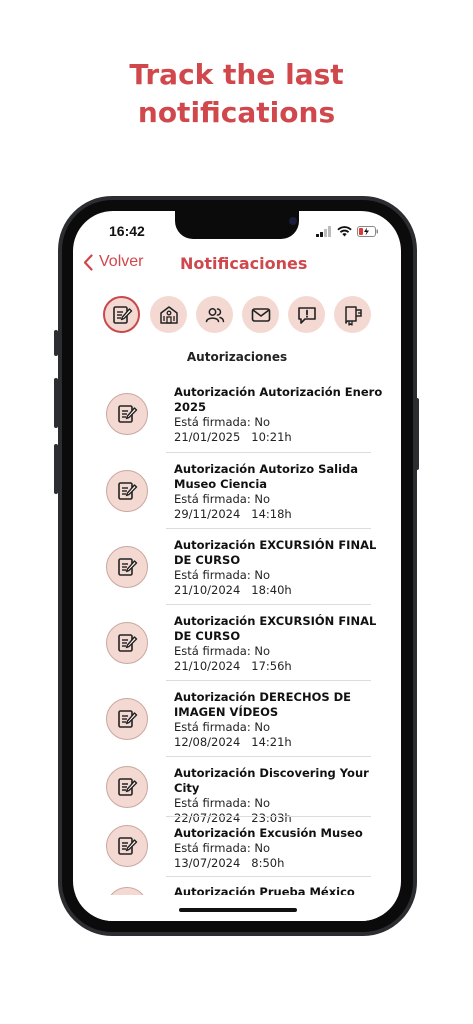 The height and width of the screenshot is (1024, 473). I want to click on status-icons, so click(347, 231).